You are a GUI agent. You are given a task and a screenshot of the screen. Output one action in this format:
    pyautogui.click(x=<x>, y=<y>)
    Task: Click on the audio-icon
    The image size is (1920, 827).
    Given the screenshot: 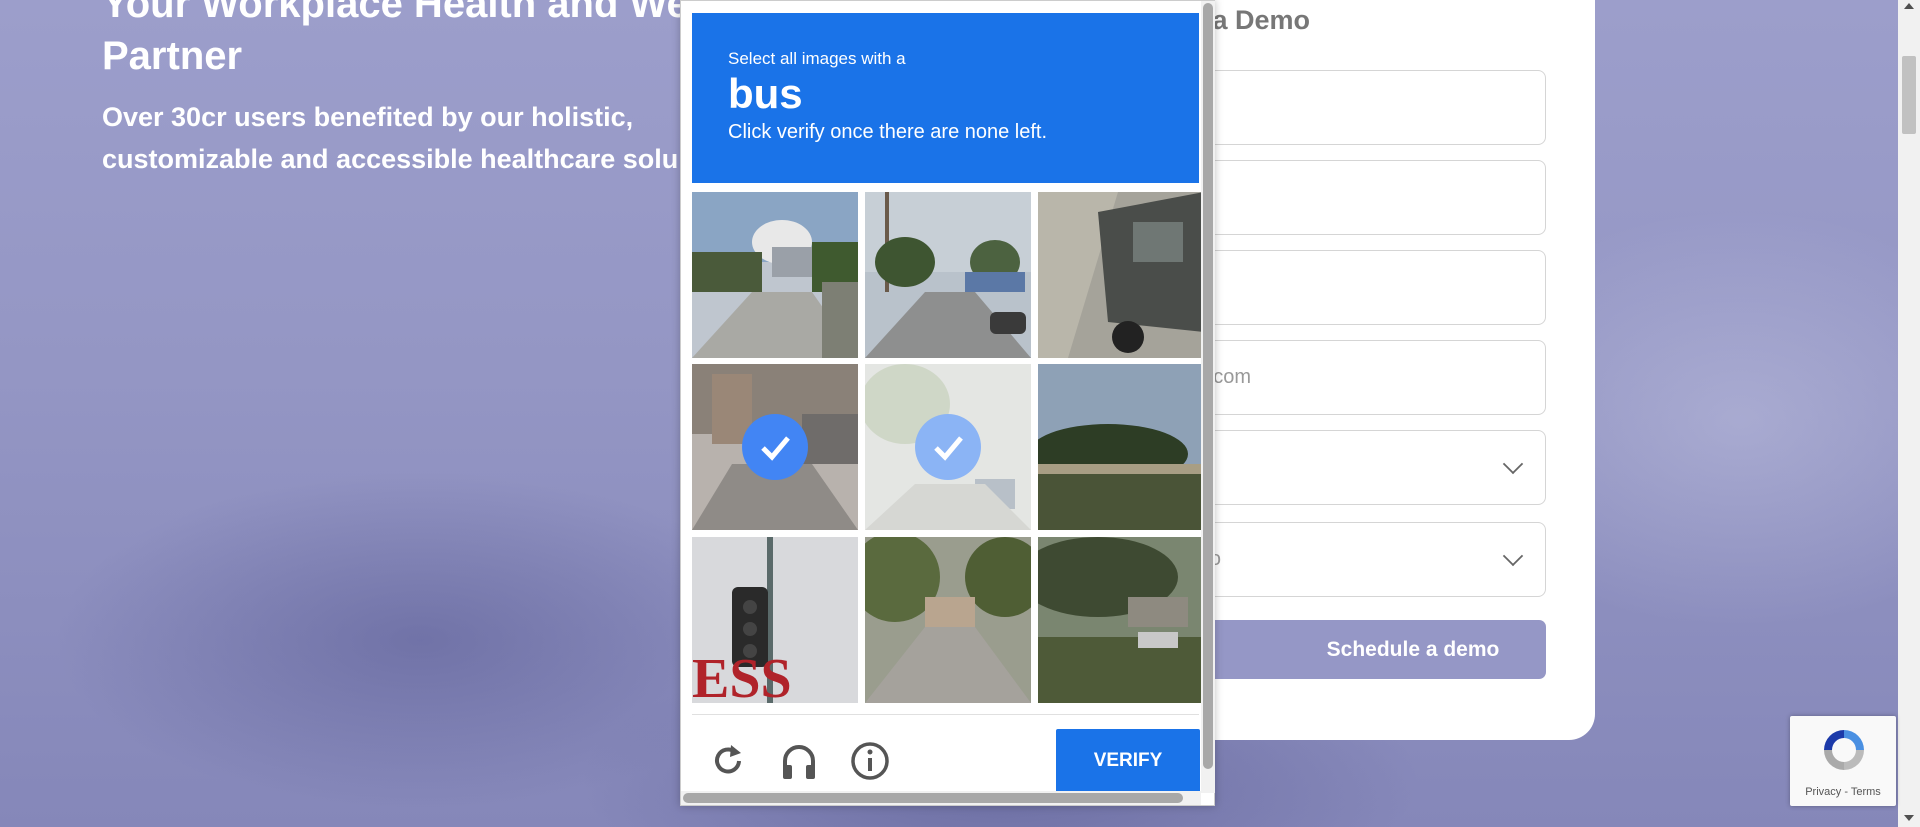 What is the action you would take?
    pyautogui.click(x=799, y=761)
    